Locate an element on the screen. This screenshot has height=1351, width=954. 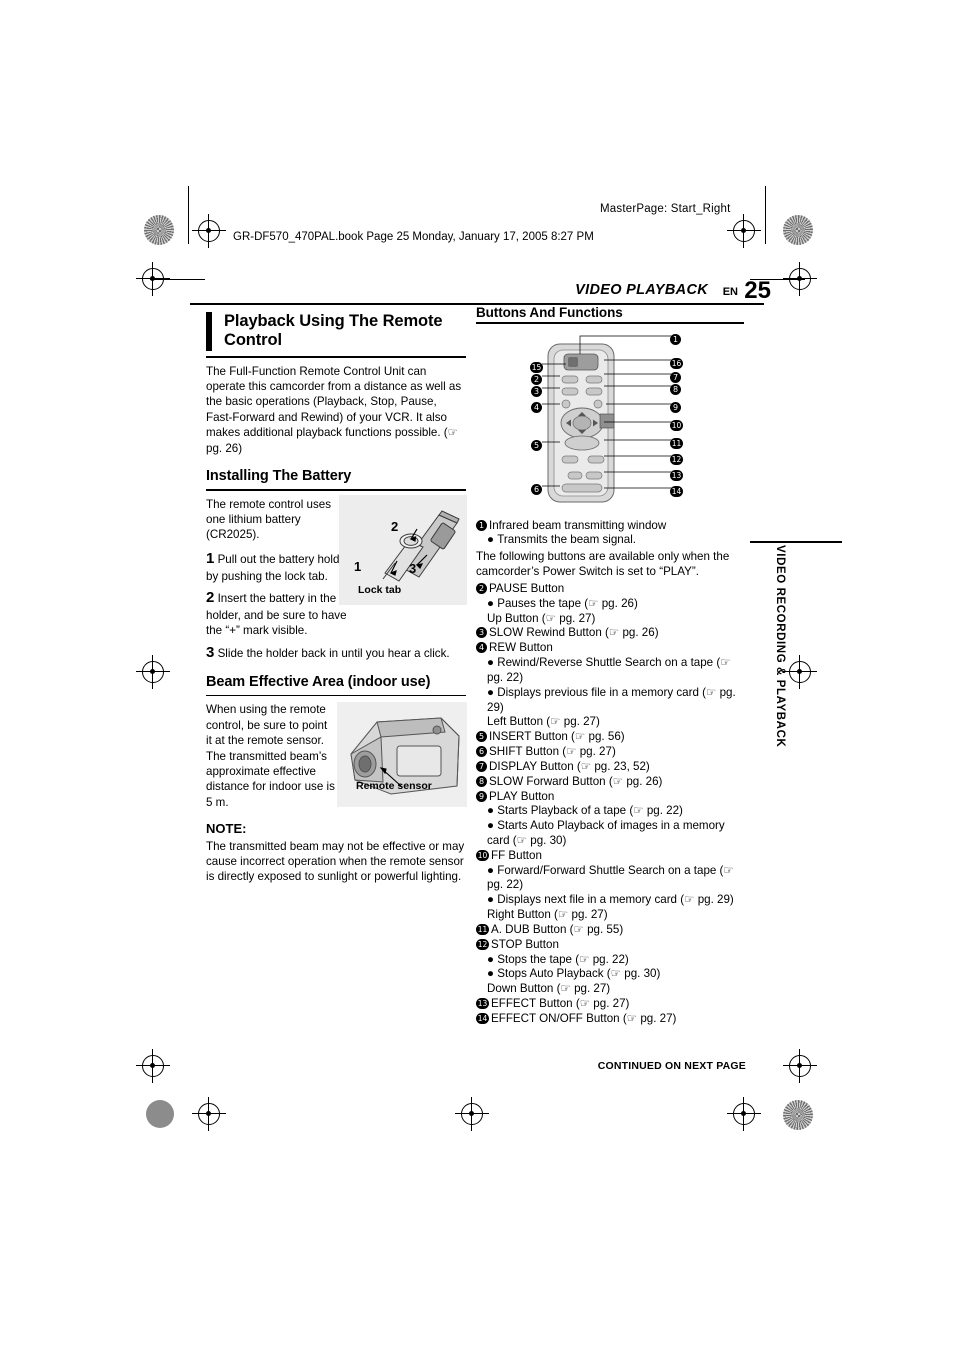
list-item-2: 2 PAUSE Button is located at coordinates (610, 589).